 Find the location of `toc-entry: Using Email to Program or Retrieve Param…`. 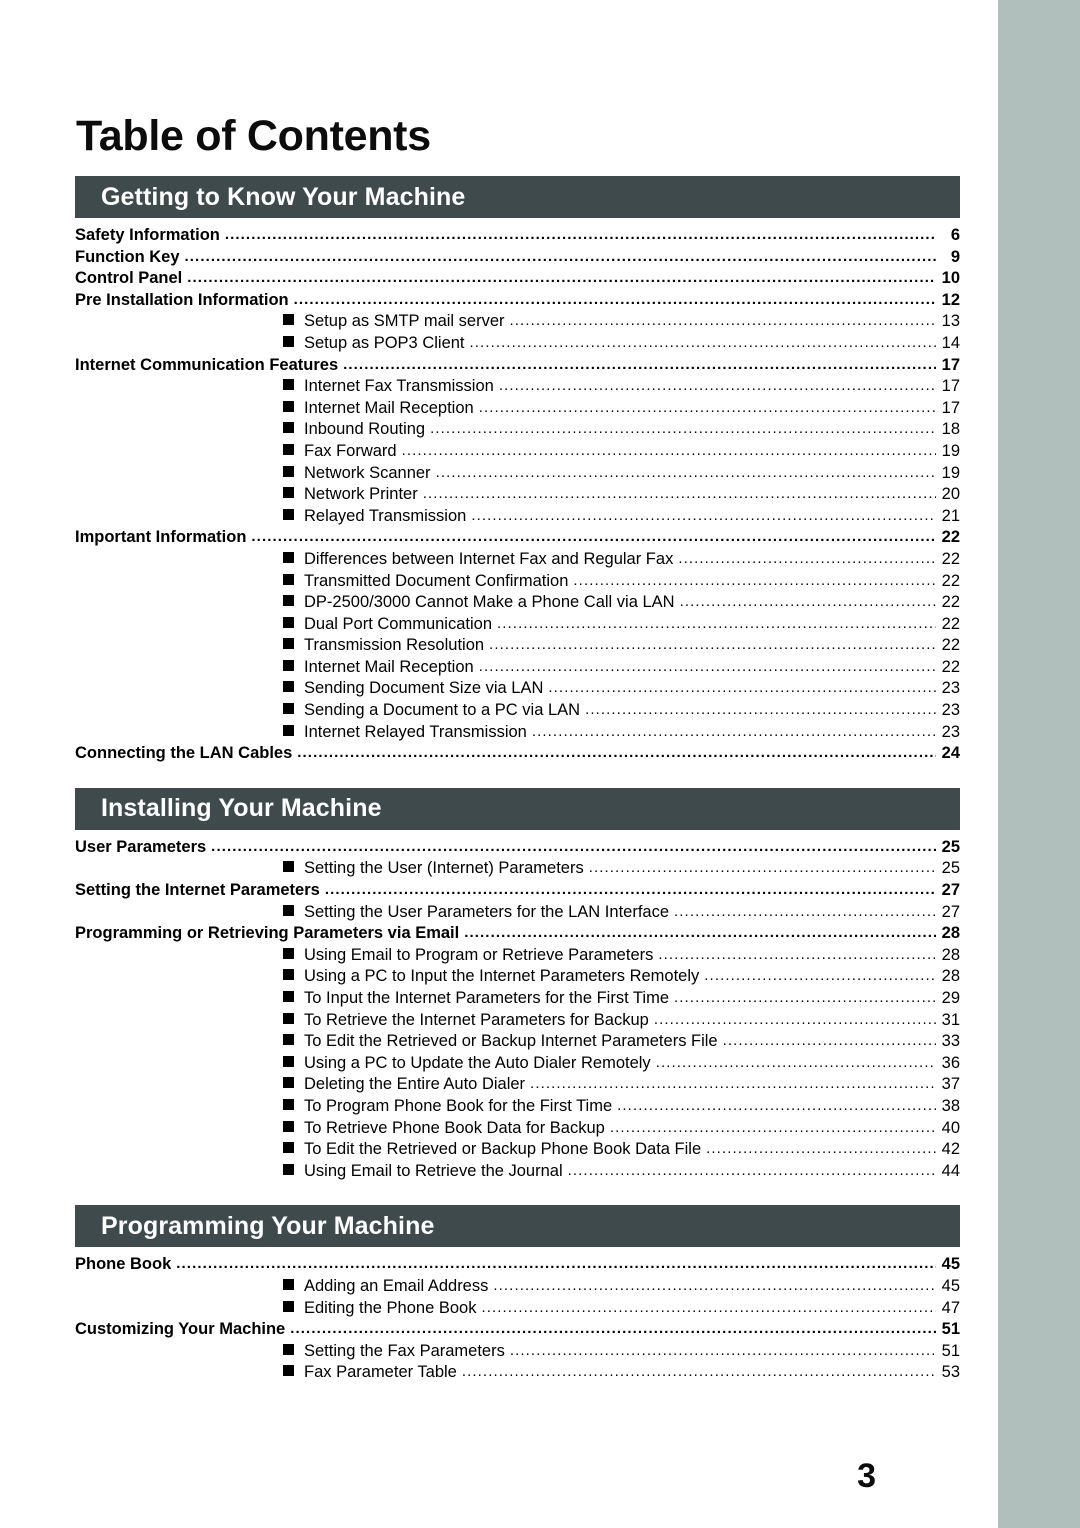

toc-entry: Using Email to Program or Retrieve Param… is located at coordinates (499, 957).